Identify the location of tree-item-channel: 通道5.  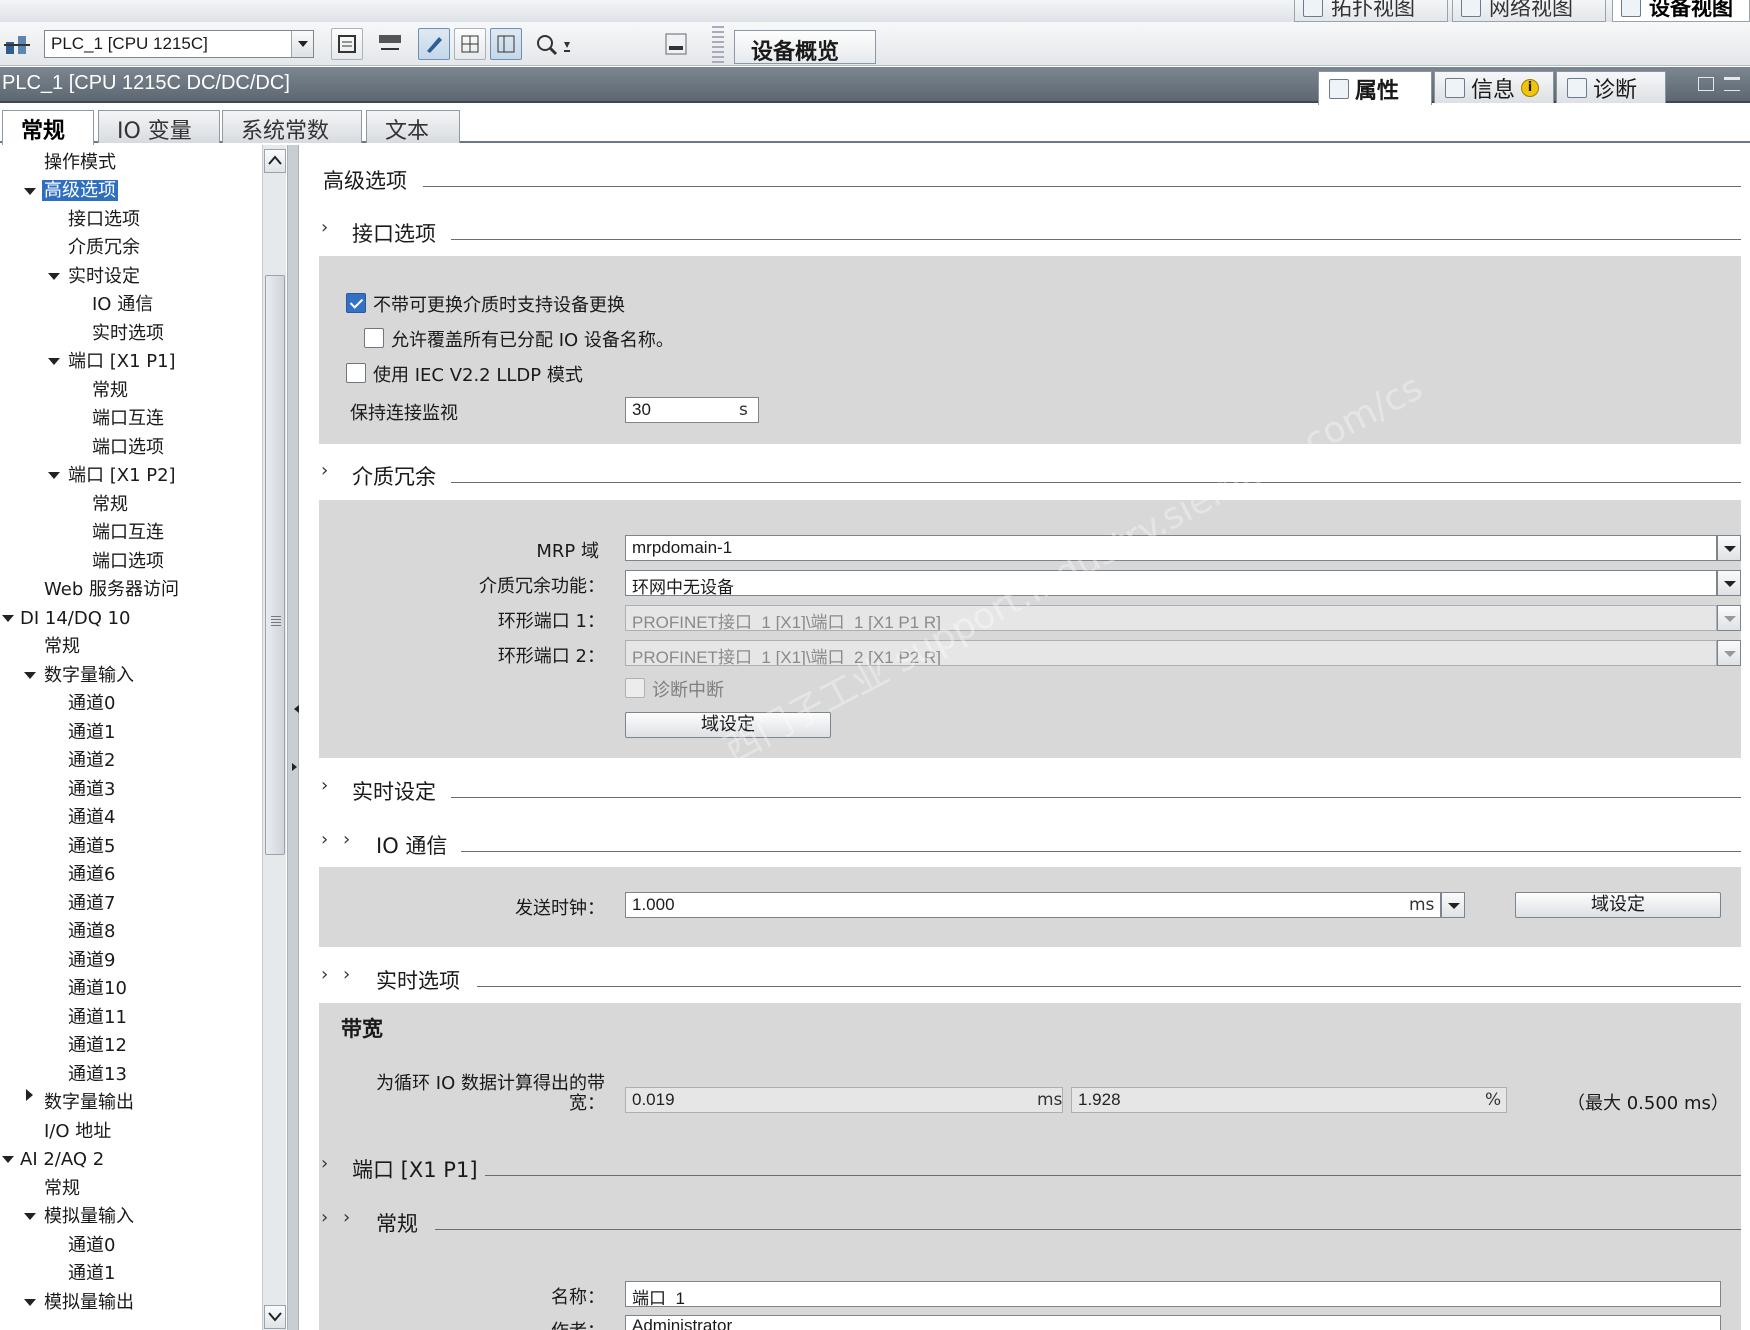
(91, 847).